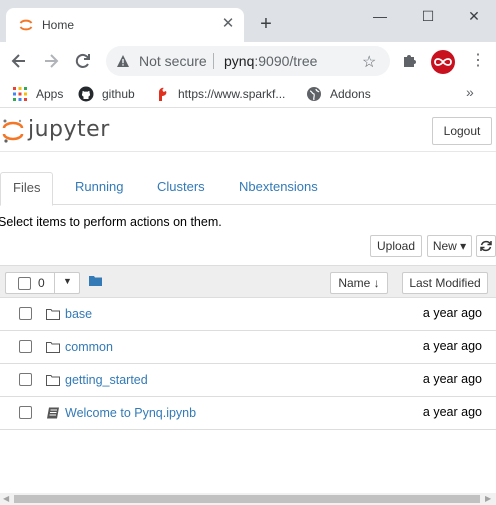 This screenshot has height=505, width=496. Describe the element at coordinates (26, 25) in the screenshot. I see `jupyter-favicon-icon` at that location.